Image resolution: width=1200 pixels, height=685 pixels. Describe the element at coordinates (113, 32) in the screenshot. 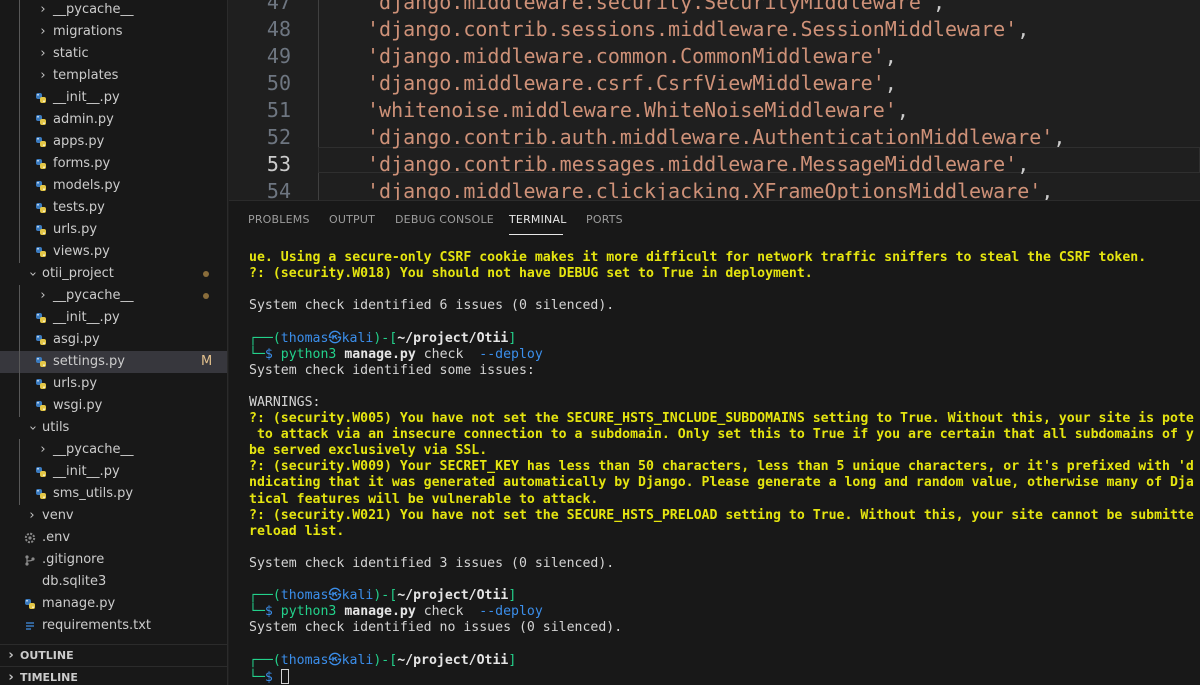

I see `tree-item-migrations: › migrations` at that location.